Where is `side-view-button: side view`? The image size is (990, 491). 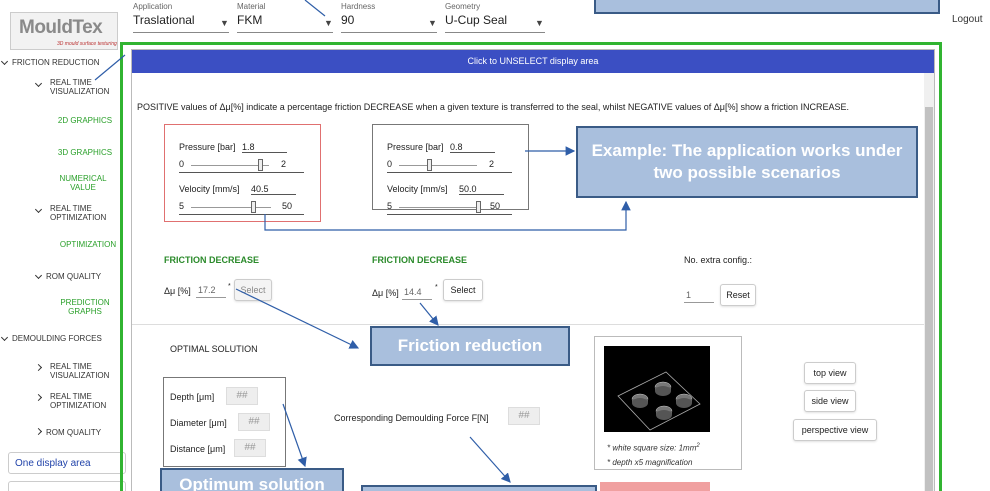 side-view-button: side view is located at coordinates (830, 401).